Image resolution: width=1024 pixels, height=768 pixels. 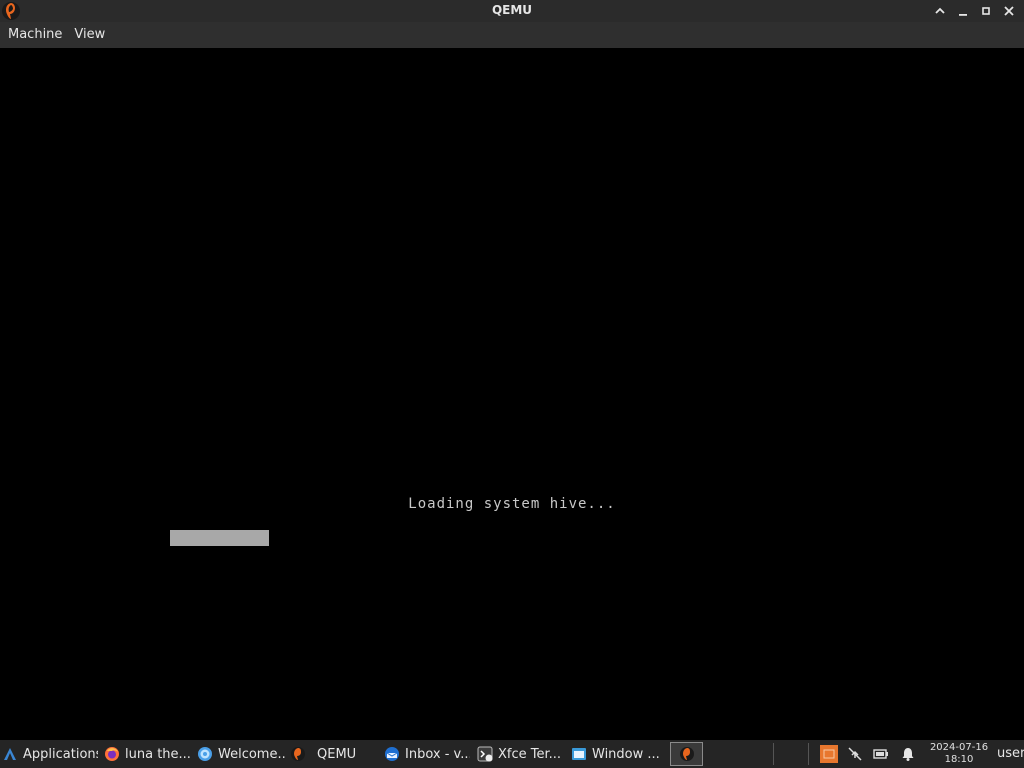 I want to click on window-titlebar: QEMU, so click(x=512, y=11).